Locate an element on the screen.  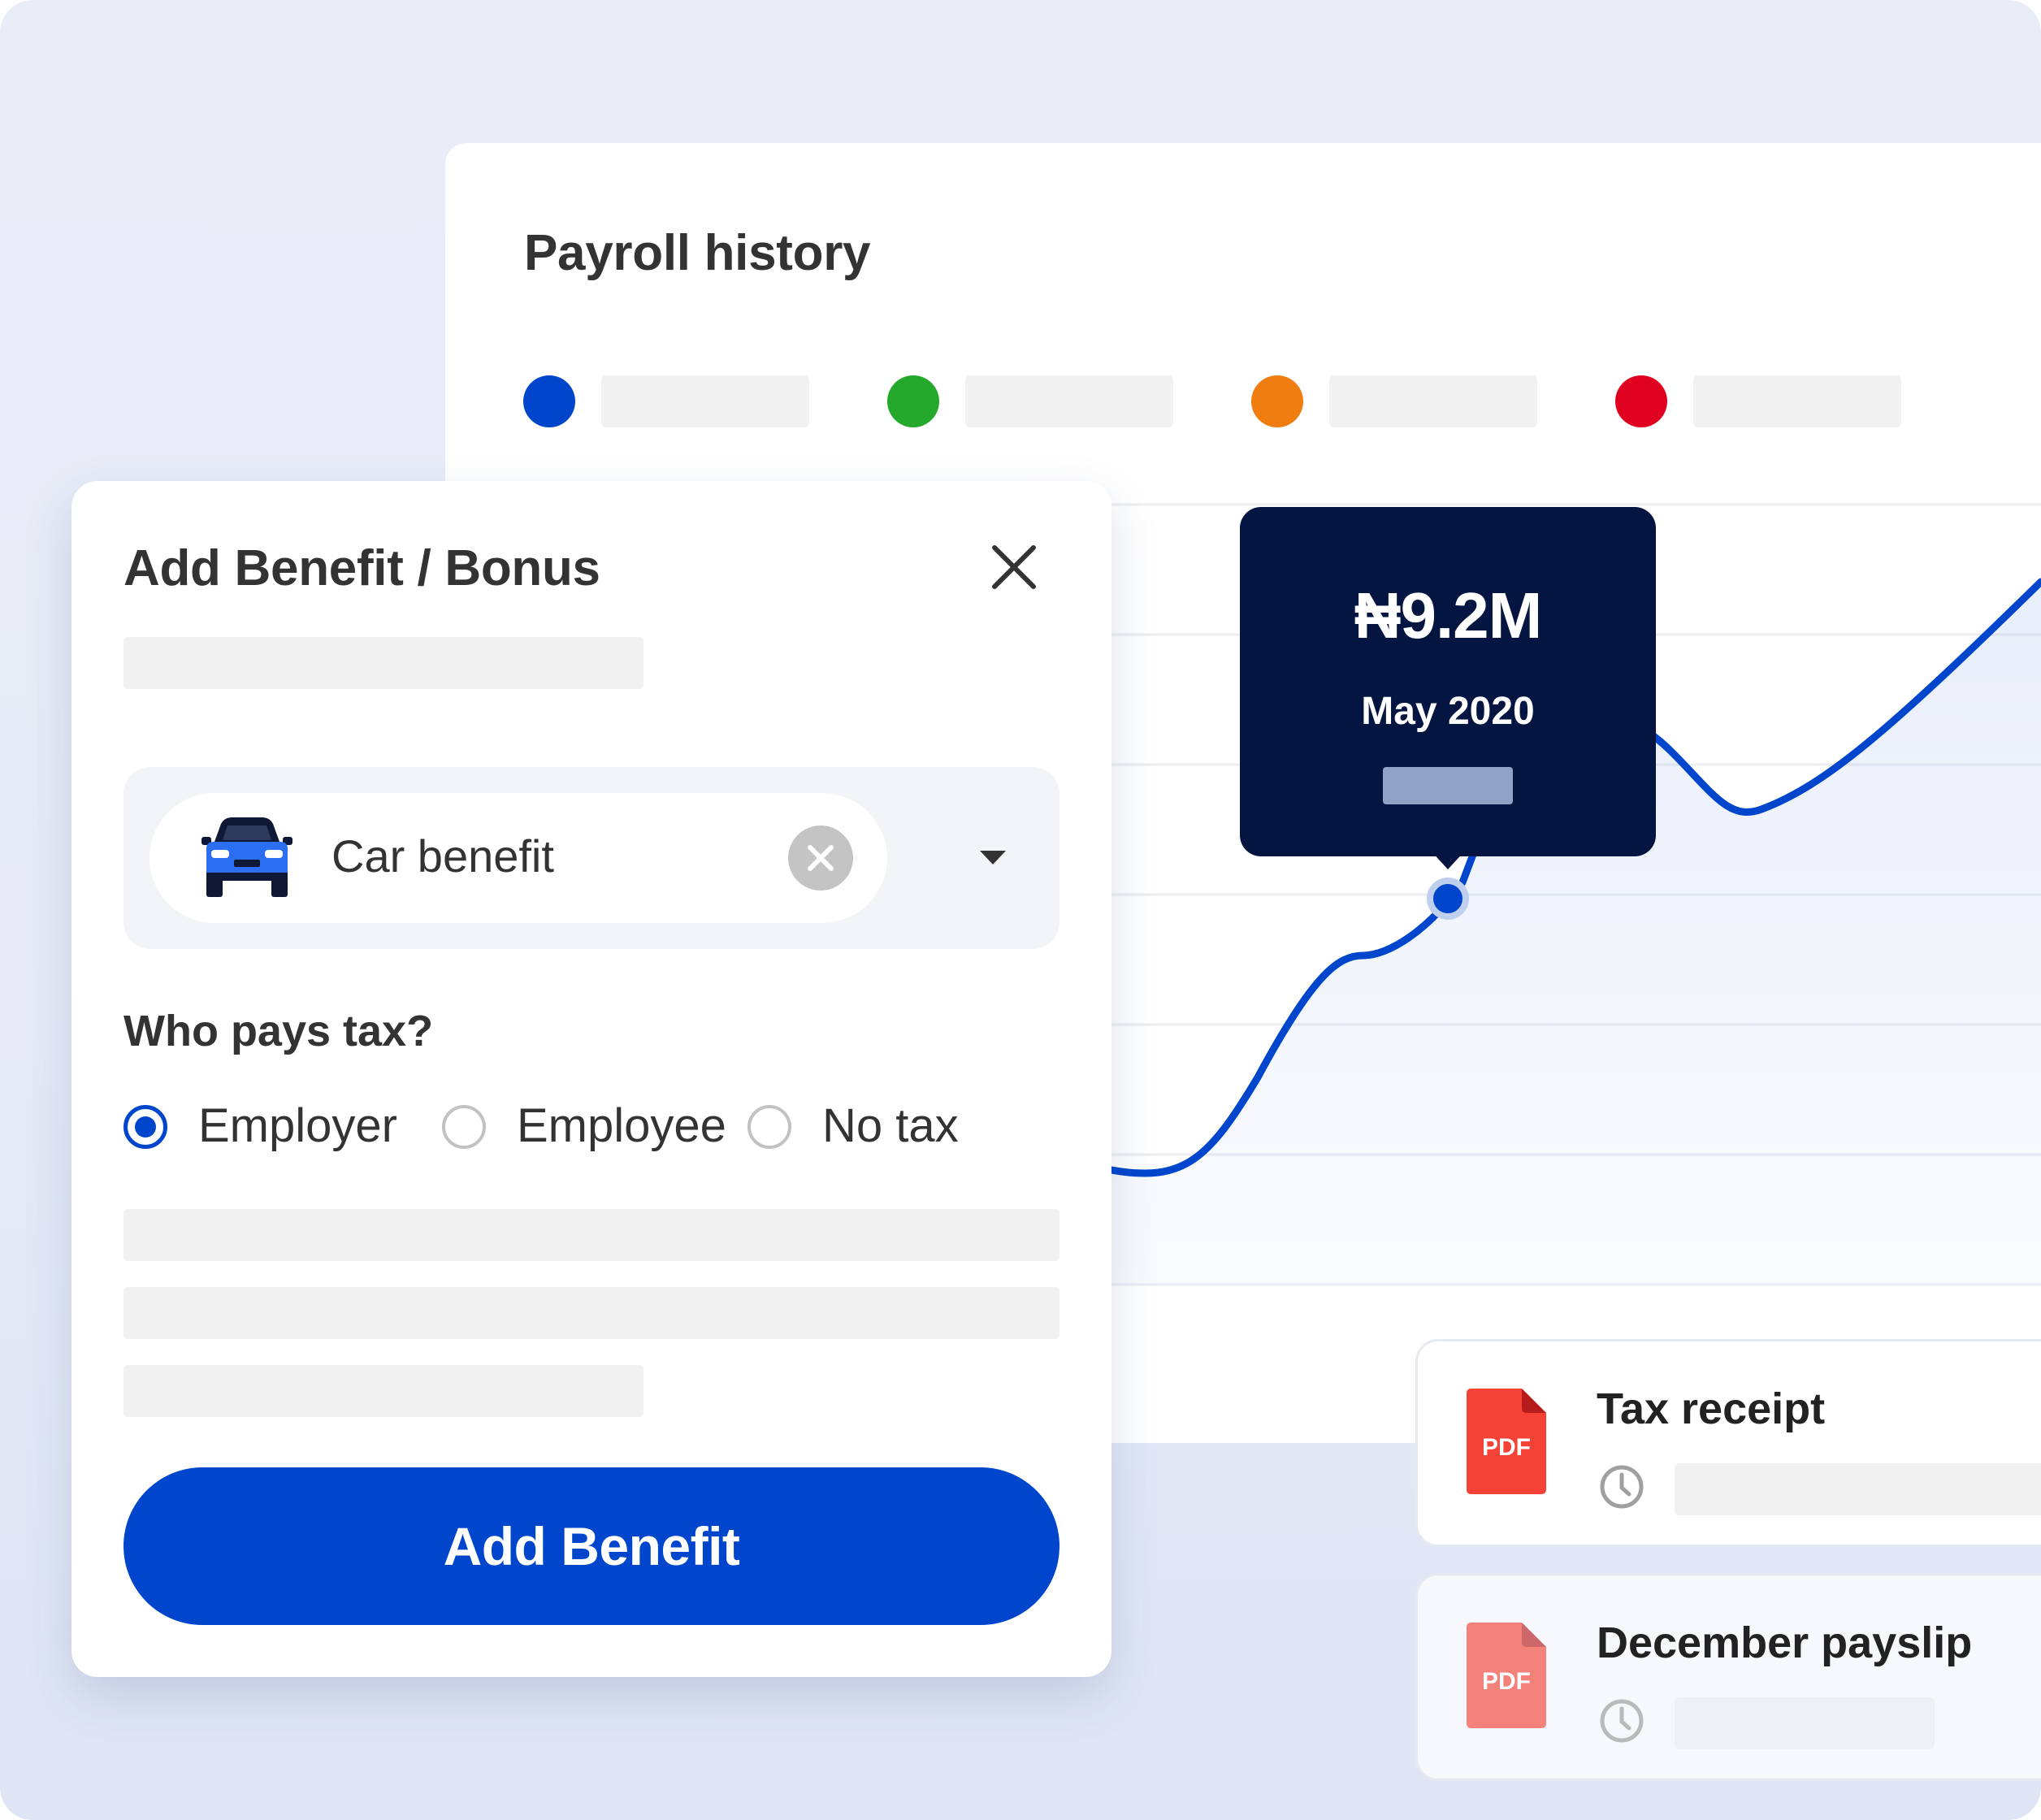
tax-question-label: Who pays tax? is located at coordinates (279, 1031).